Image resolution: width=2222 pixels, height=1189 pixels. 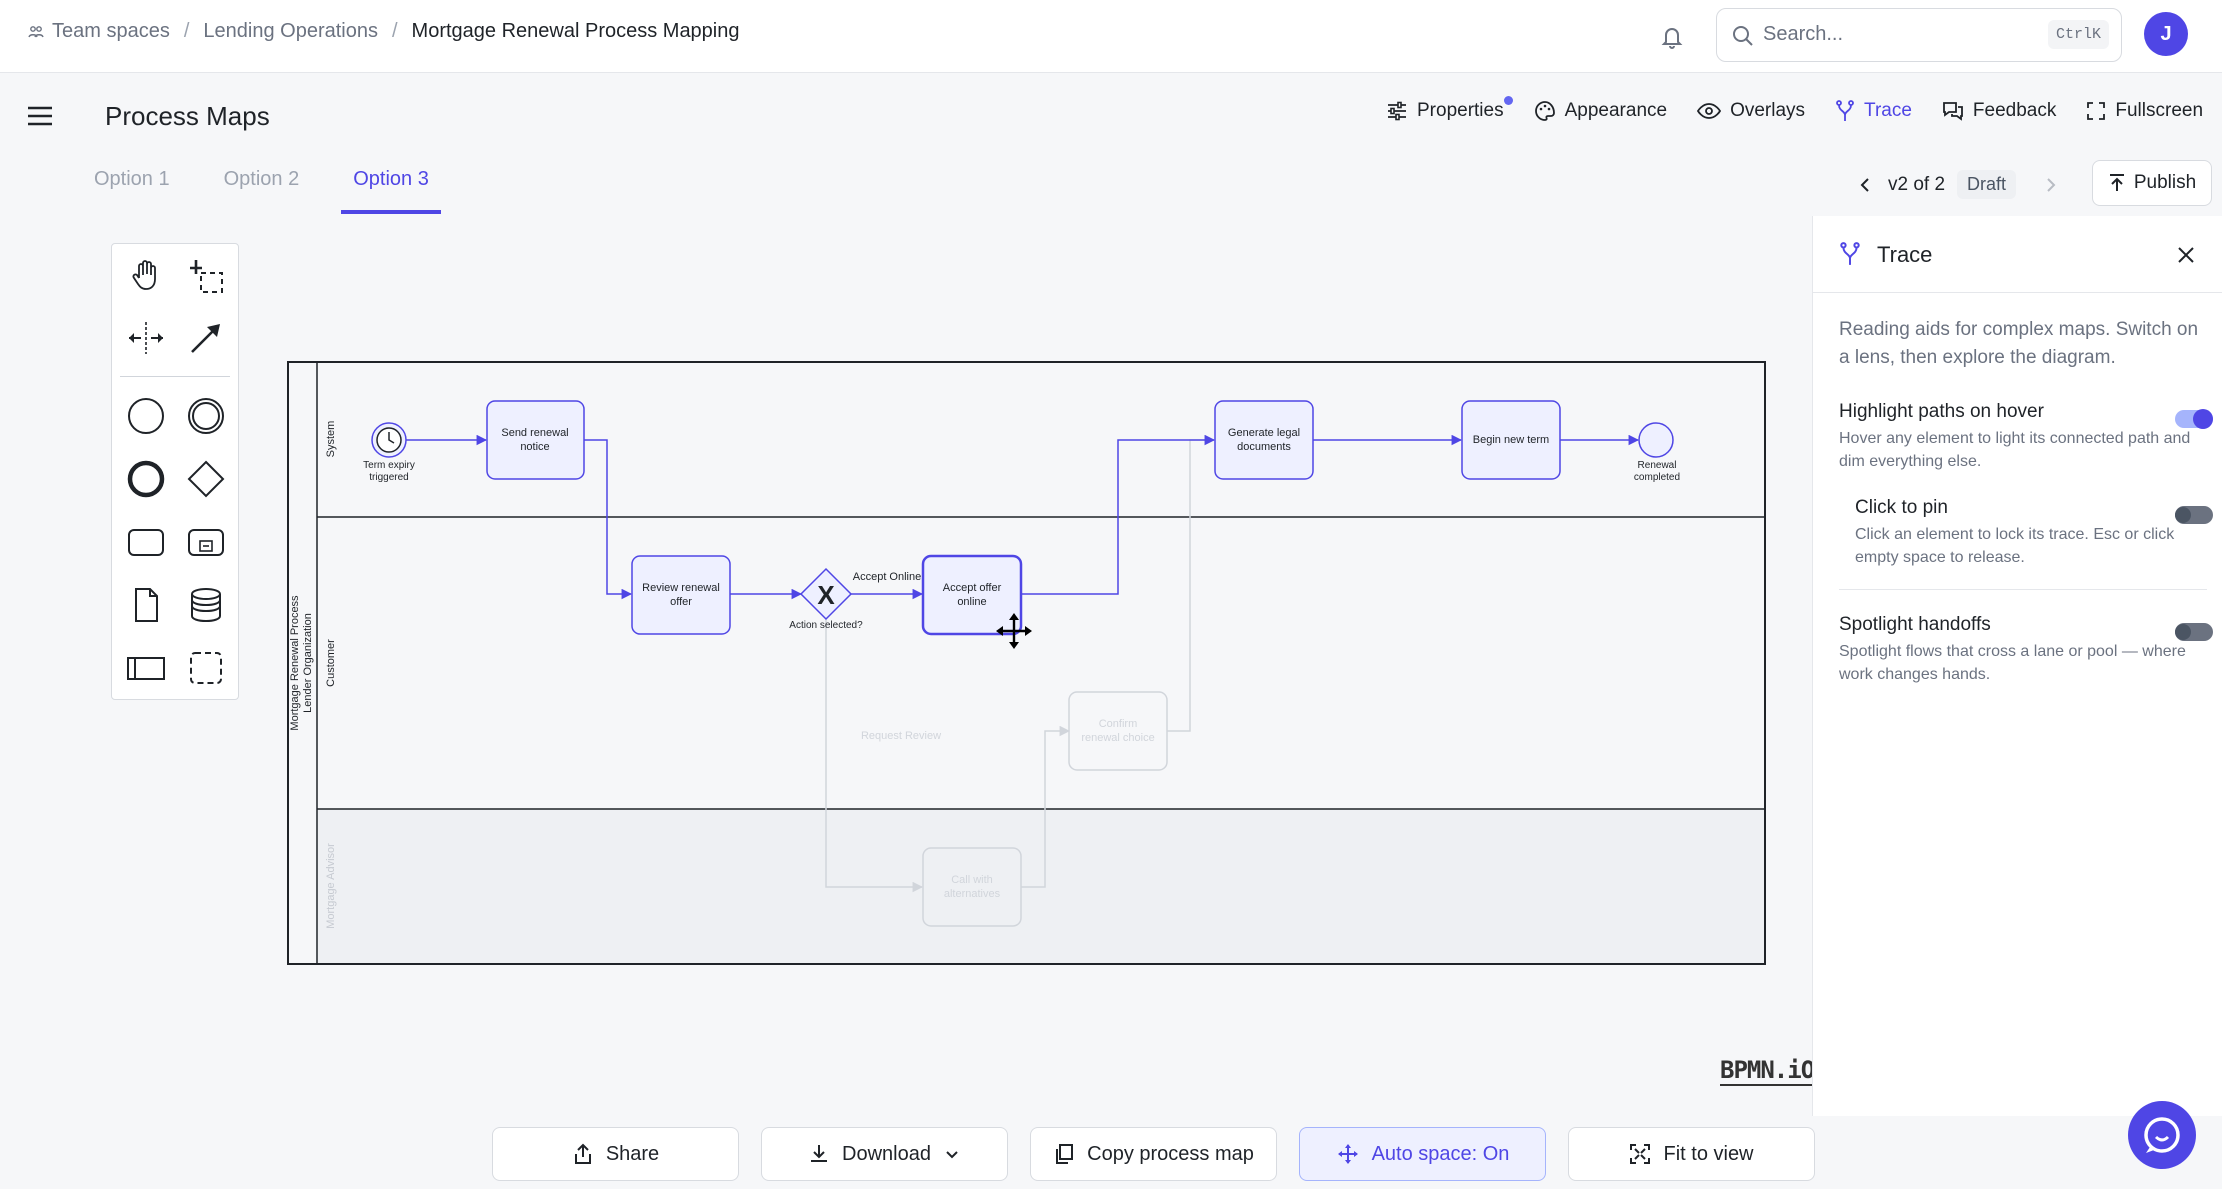 I want to click on avatar: J, so click(x=2166, y=34).